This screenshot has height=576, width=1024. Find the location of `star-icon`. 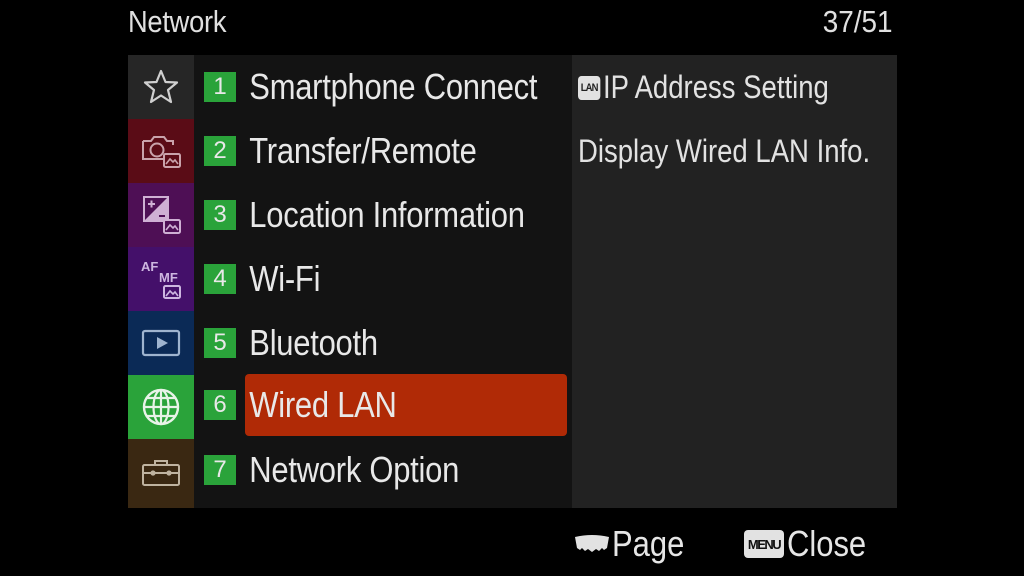

star-icon is located at coordinates (161, 86).